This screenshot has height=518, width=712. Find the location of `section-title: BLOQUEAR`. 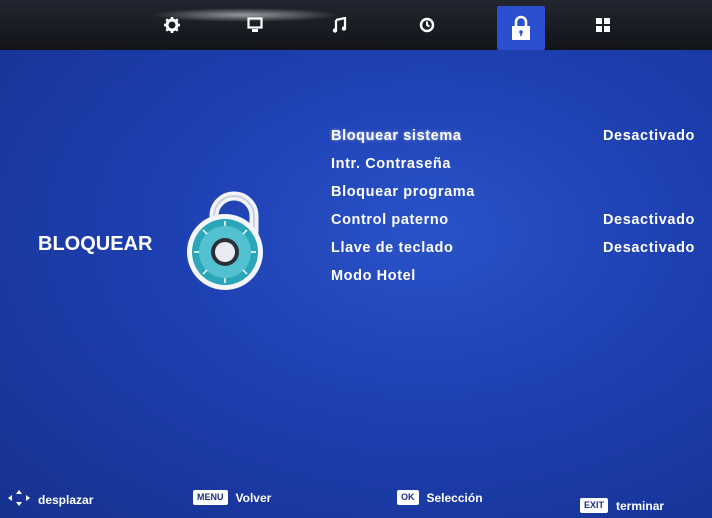

section-title: BLOQUEAR is located at coordinates (95, 244).